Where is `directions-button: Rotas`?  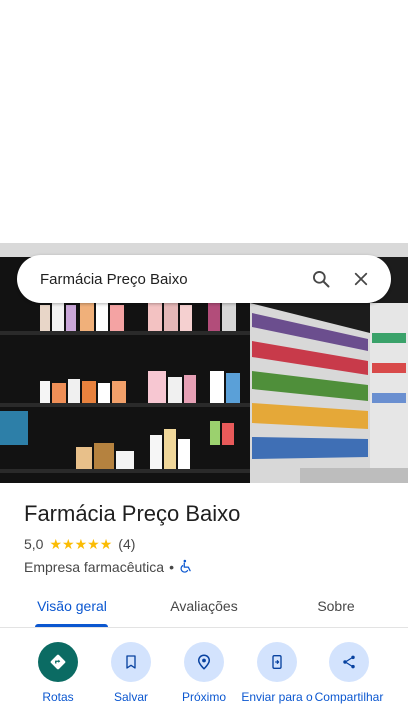
directions-button: Rotas is located at coordinates (58, 673).